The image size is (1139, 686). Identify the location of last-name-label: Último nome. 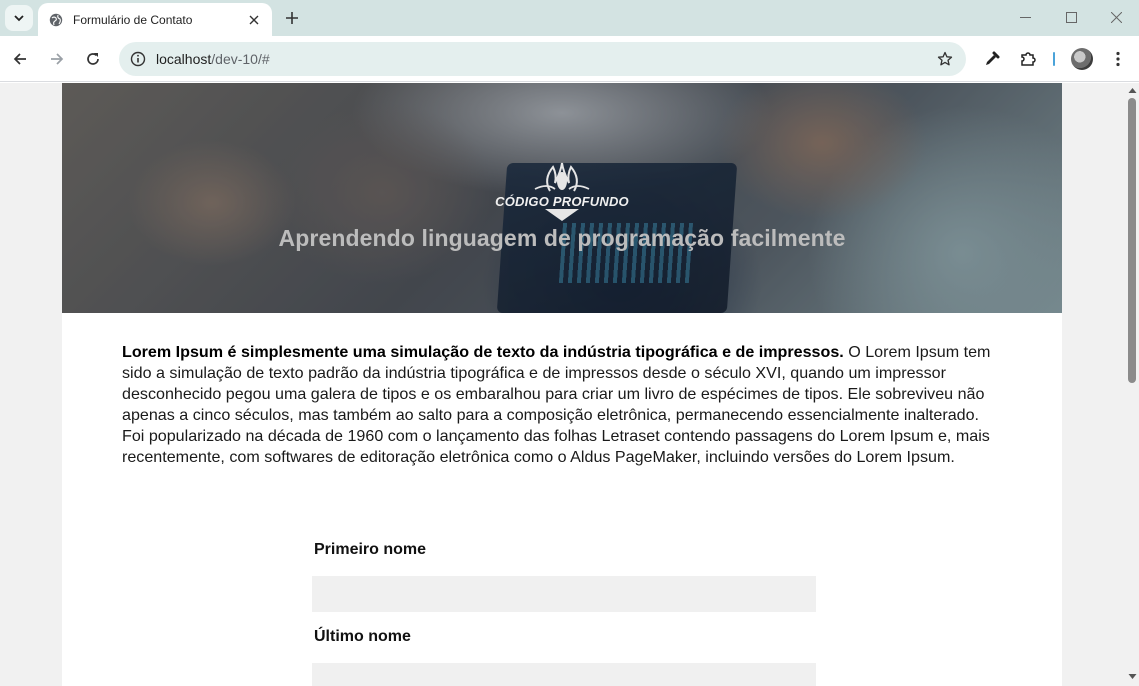
(362, 636).